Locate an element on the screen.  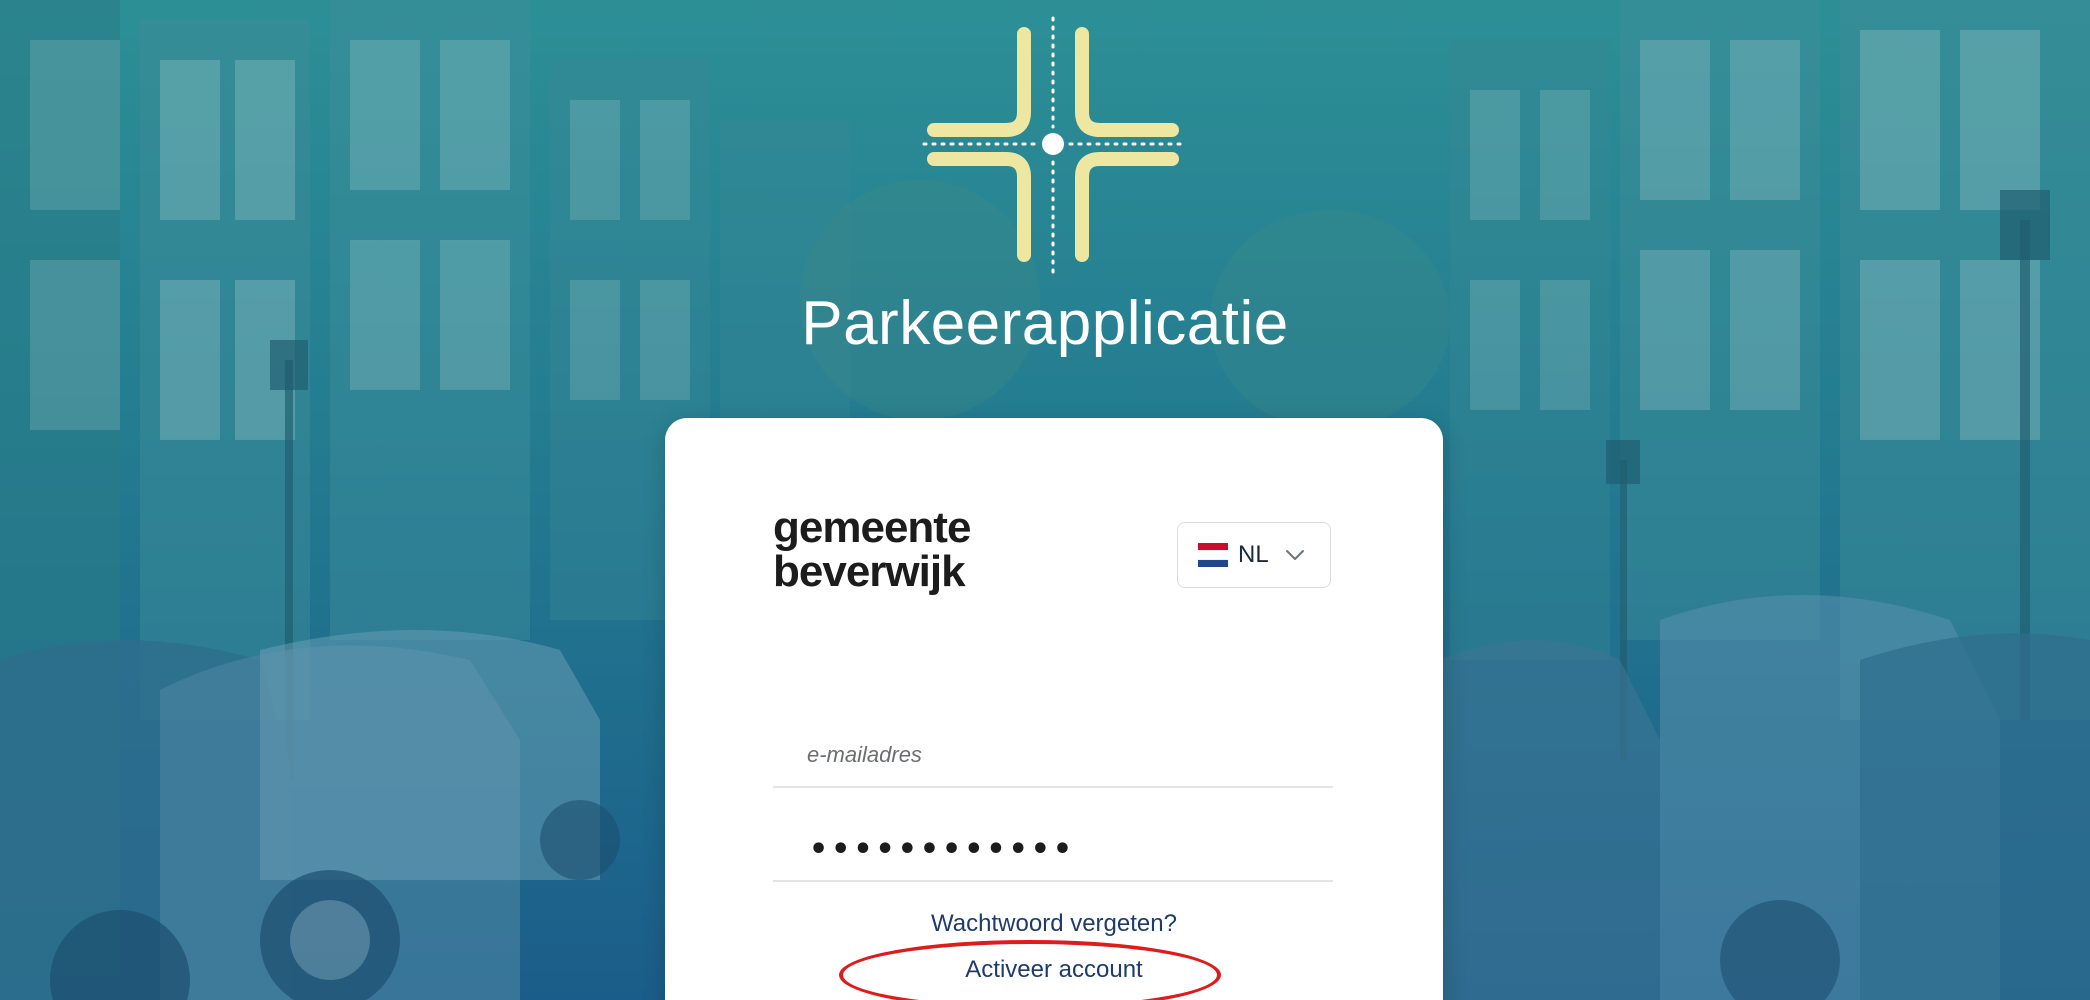
parkeerapplicatie-logo-icon is located at coordinates (1053, 146).